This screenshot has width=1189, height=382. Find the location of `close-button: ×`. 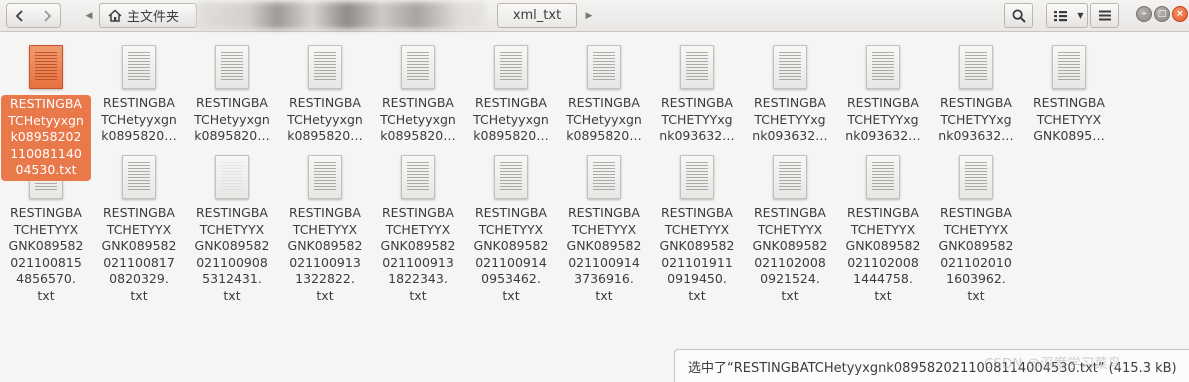

close-button: × is located at coordinates (1180, 14).